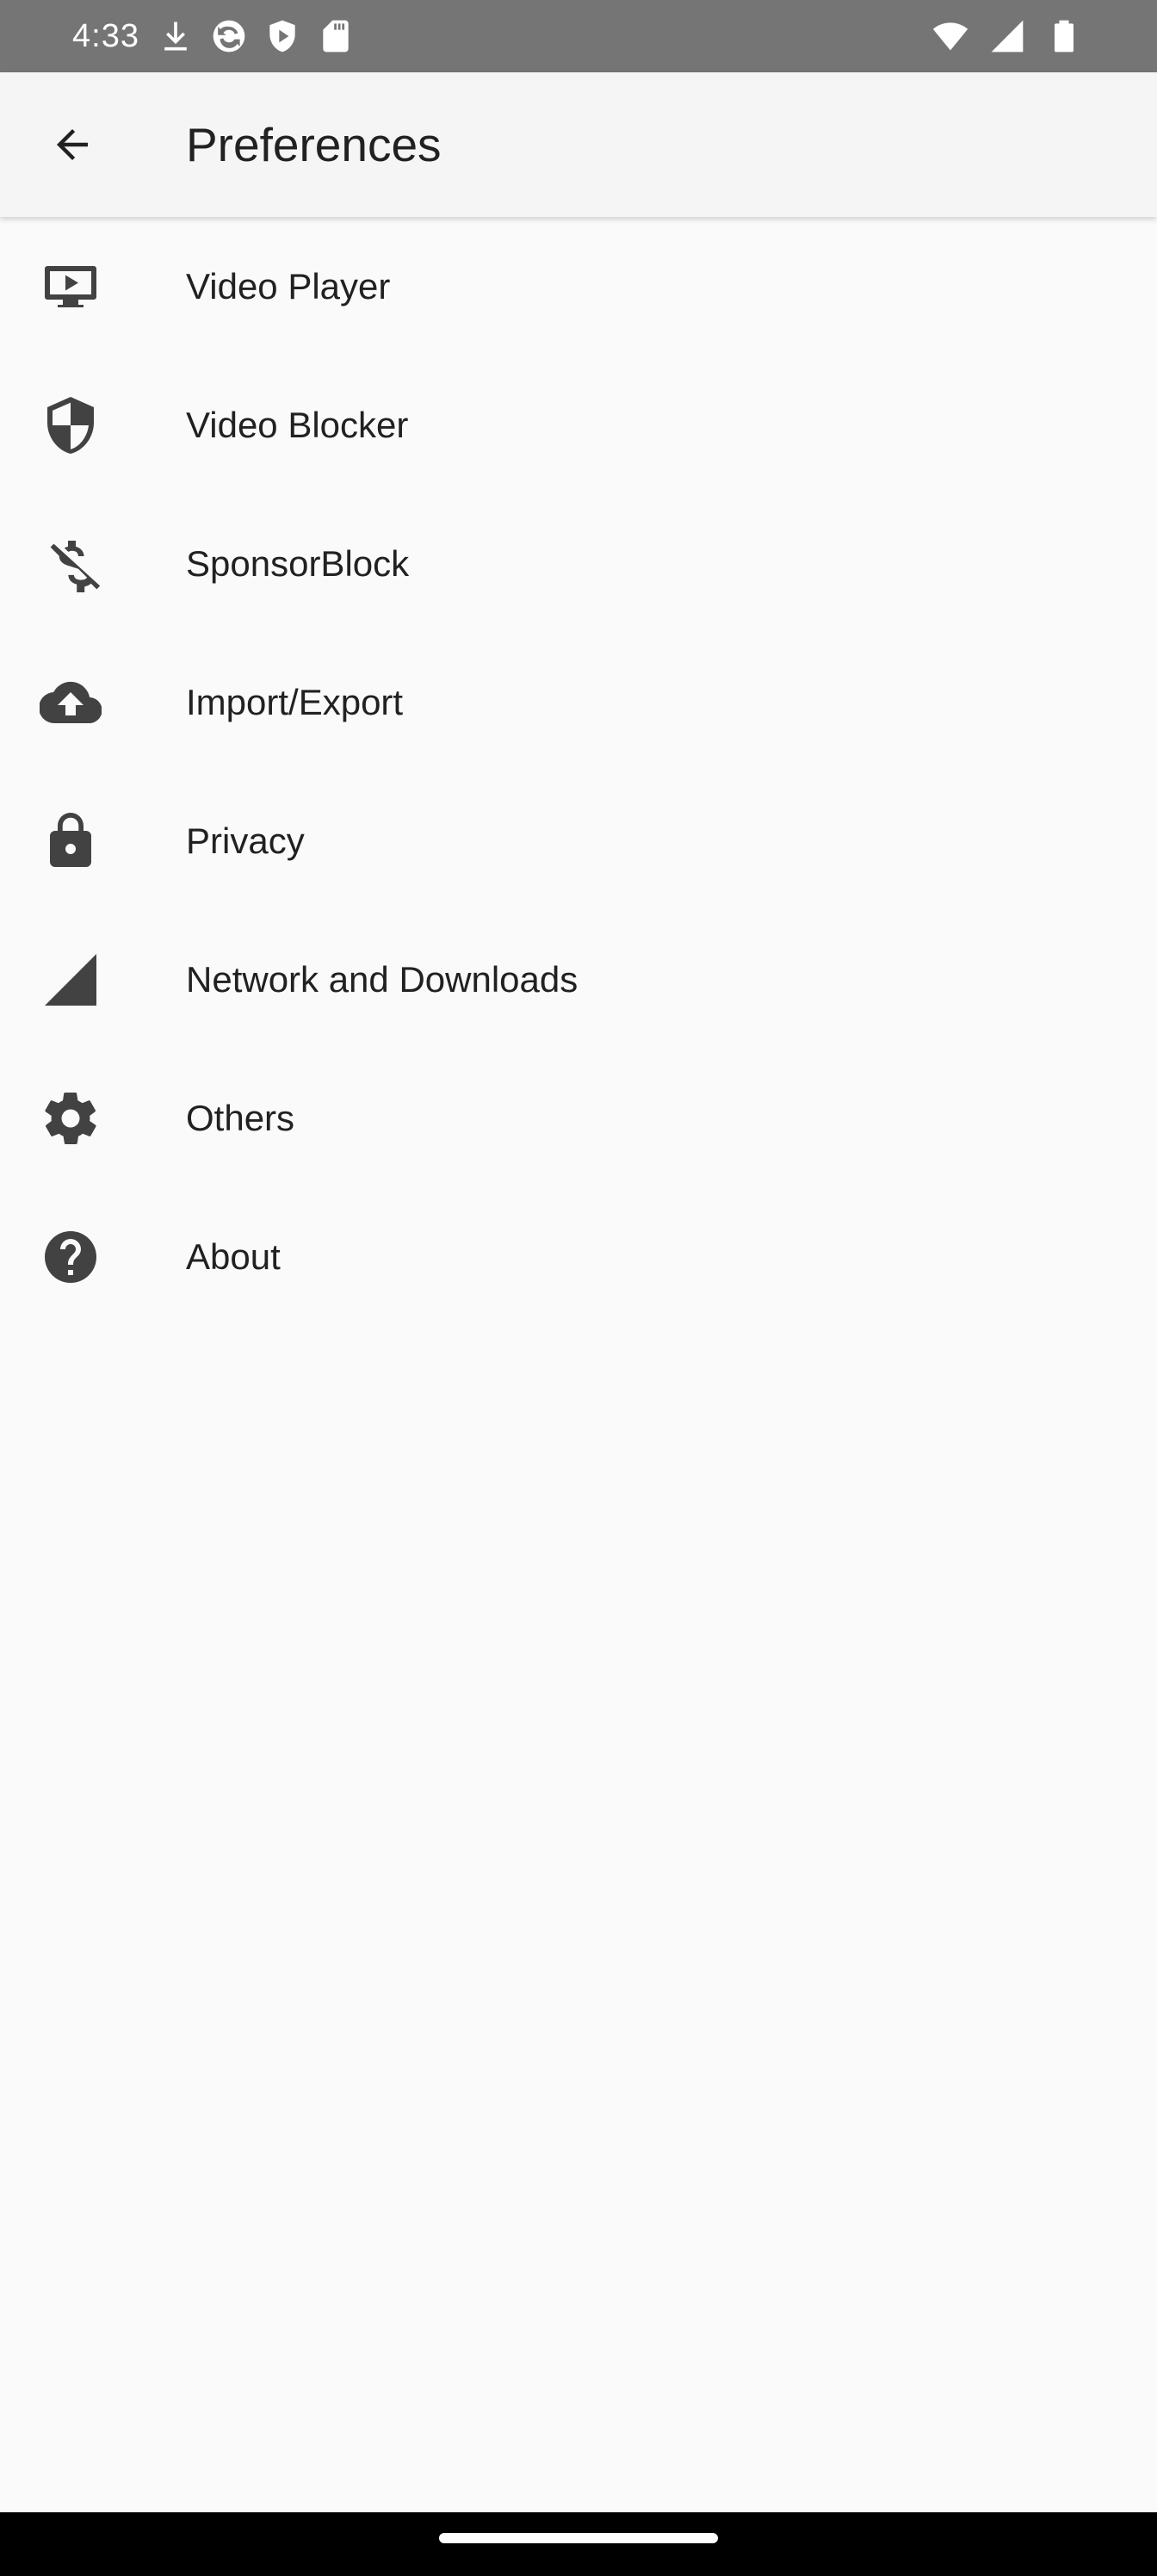  I want to click on shield-icon, so click(71, 425).